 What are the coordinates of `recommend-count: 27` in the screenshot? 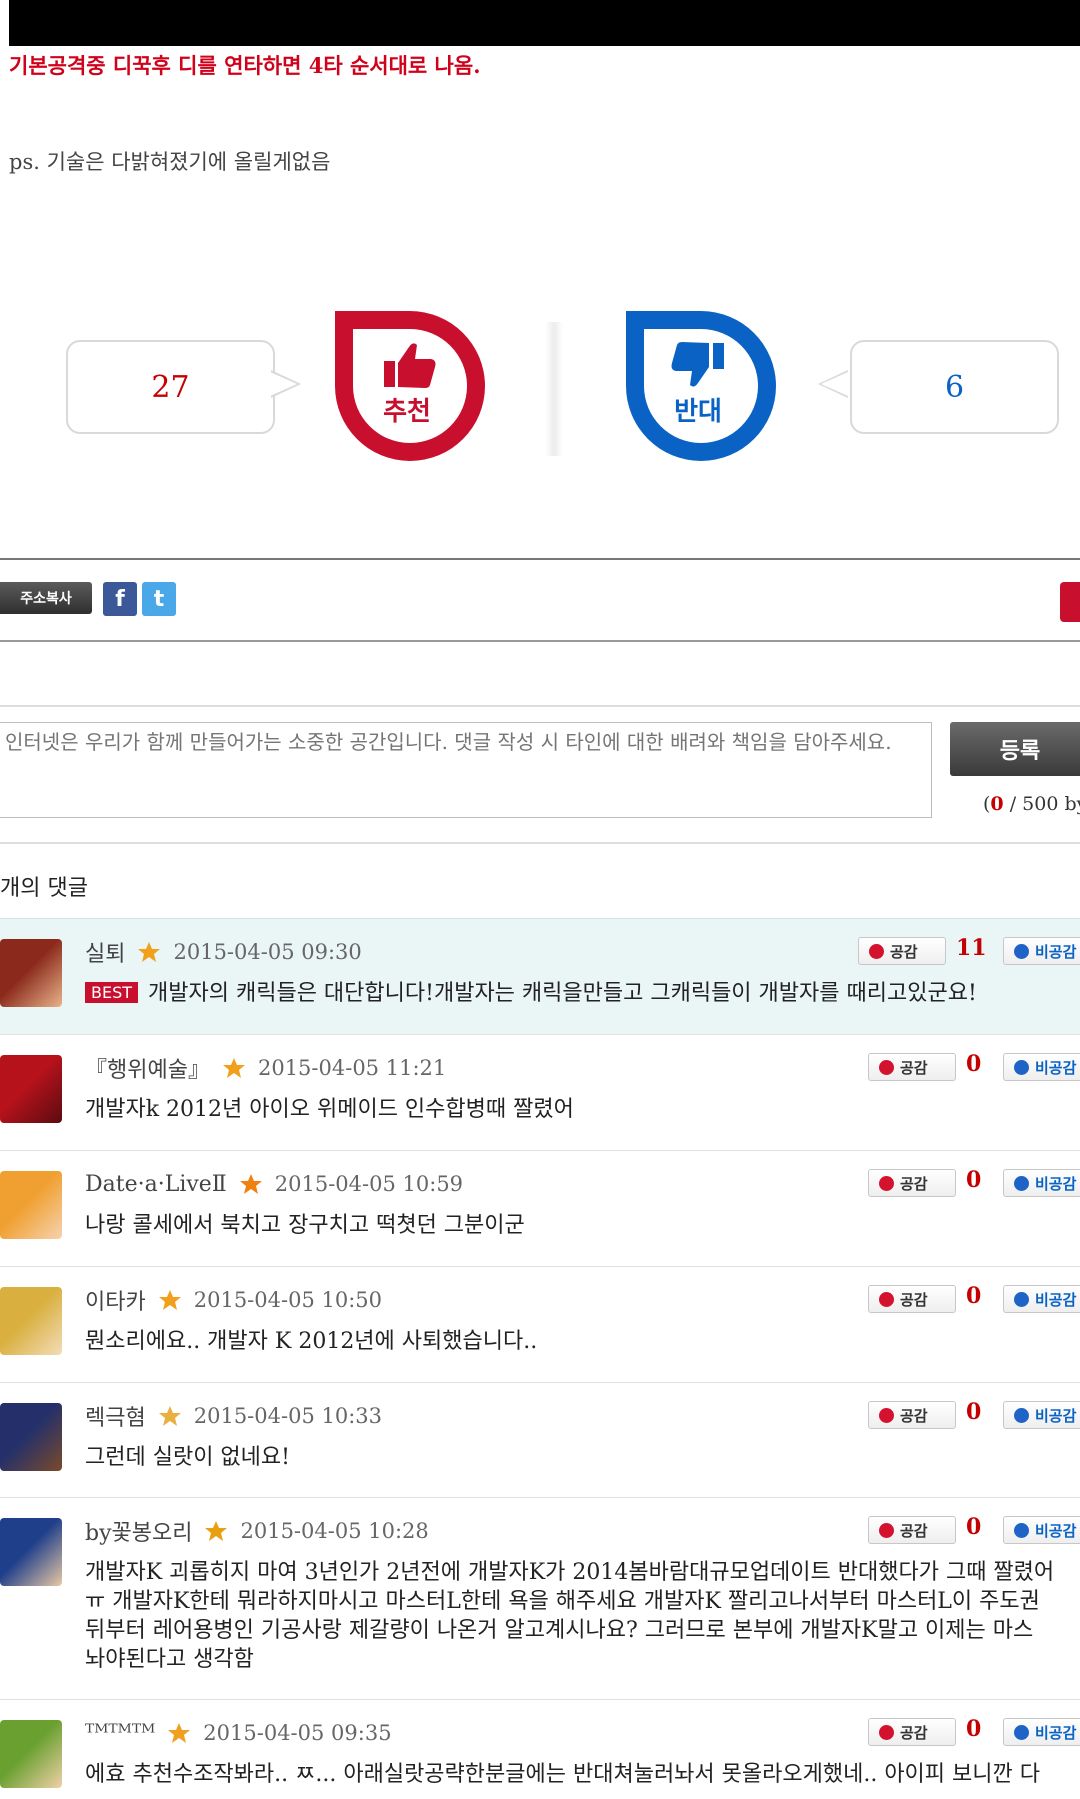 It's located at (170, 387).